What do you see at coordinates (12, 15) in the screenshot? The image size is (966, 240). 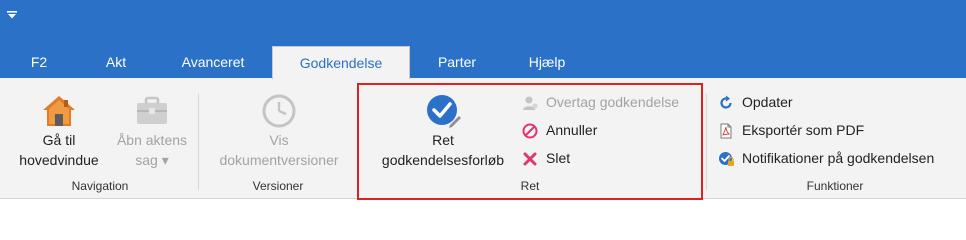 I see `quick-access-dropdown-icon` at bounding box center [12, 15].